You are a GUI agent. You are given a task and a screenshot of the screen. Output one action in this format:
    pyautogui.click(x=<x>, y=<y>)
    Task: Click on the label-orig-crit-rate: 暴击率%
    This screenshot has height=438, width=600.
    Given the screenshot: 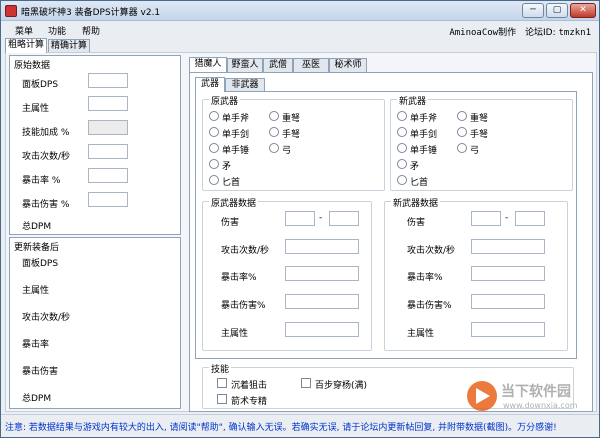 What is the action you would take?
    pyautogui.click(x=239, y=278)
    